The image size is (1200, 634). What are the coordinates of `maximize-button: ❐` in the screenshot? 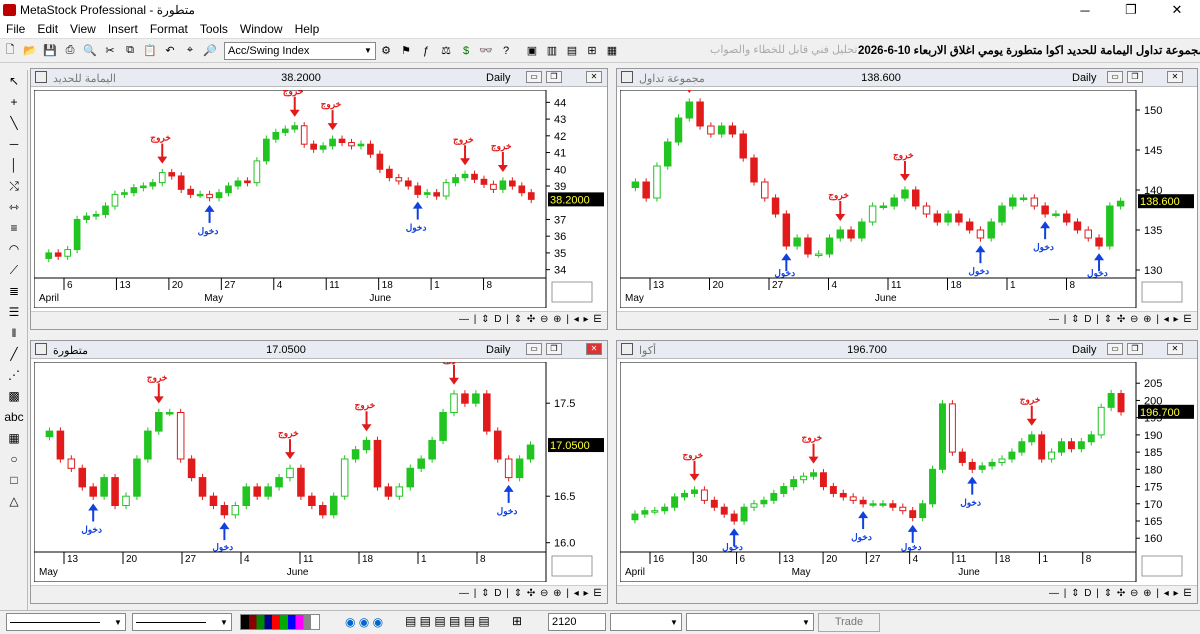 It's located at (1131, 10).